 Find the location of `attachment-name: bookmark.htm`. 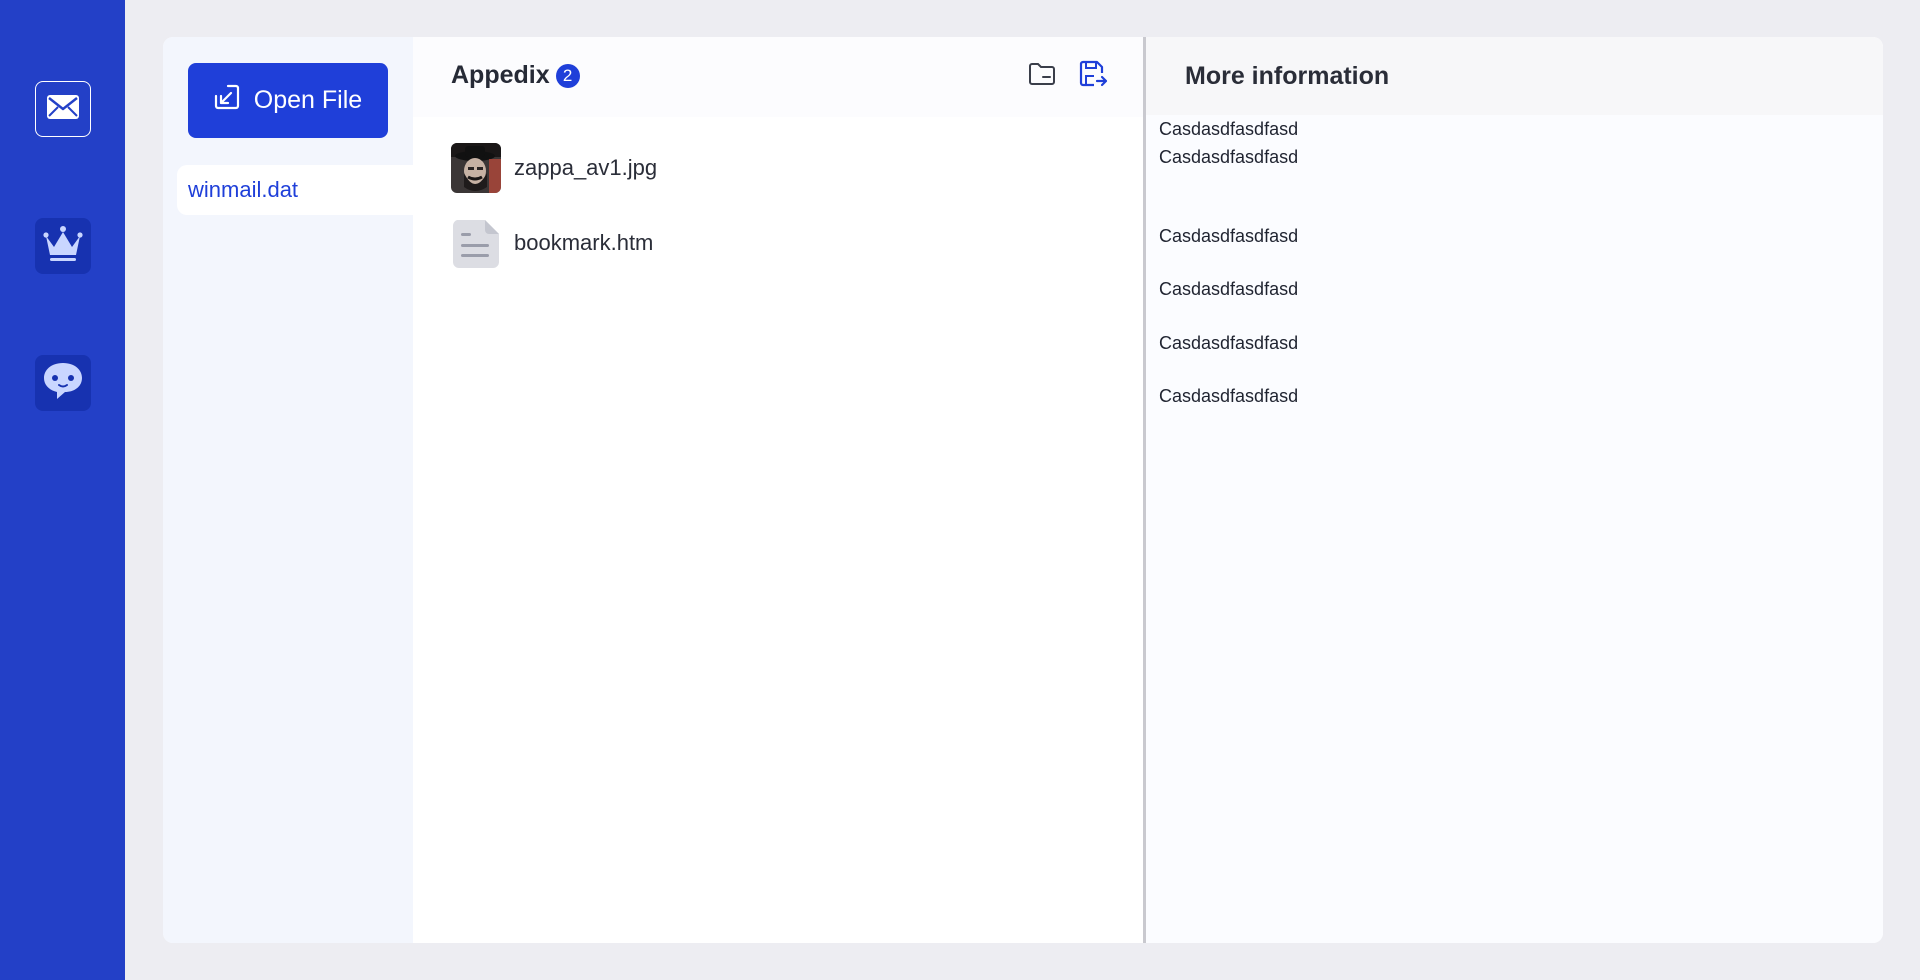

attachment-name: bookmark.htm is located at coordinates (584, 242).